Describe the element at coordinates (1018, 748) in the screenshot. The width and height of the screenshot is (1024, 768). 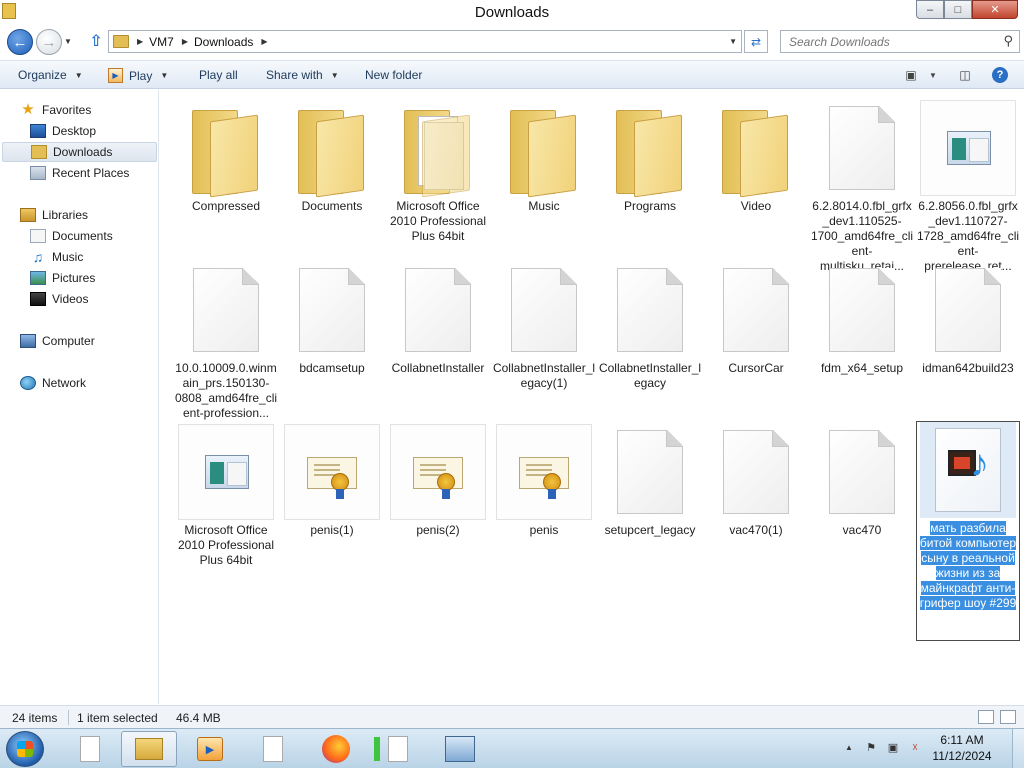
I see `show-desktop-button` at that location.